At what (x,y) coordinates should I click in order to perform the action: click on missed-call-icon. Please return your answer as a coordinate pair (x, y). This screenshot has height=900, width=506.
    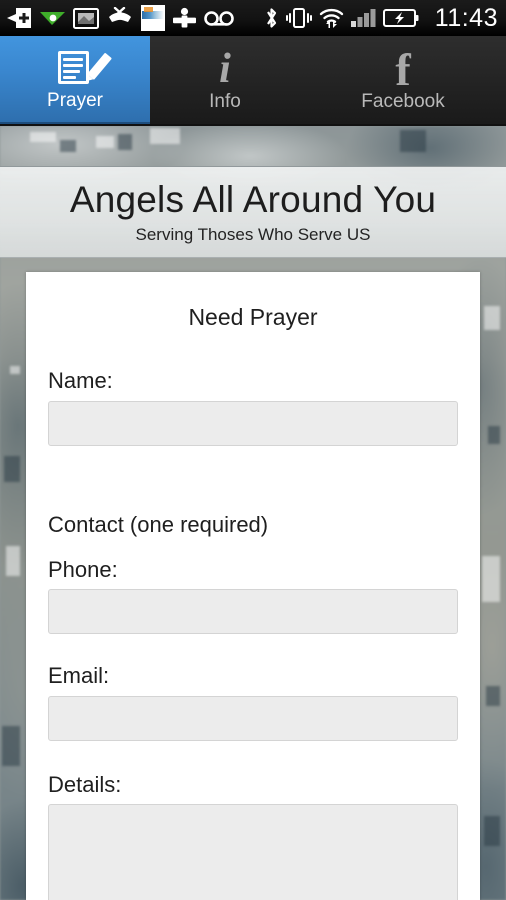
    Looking at the image, I should click on (120, 14).